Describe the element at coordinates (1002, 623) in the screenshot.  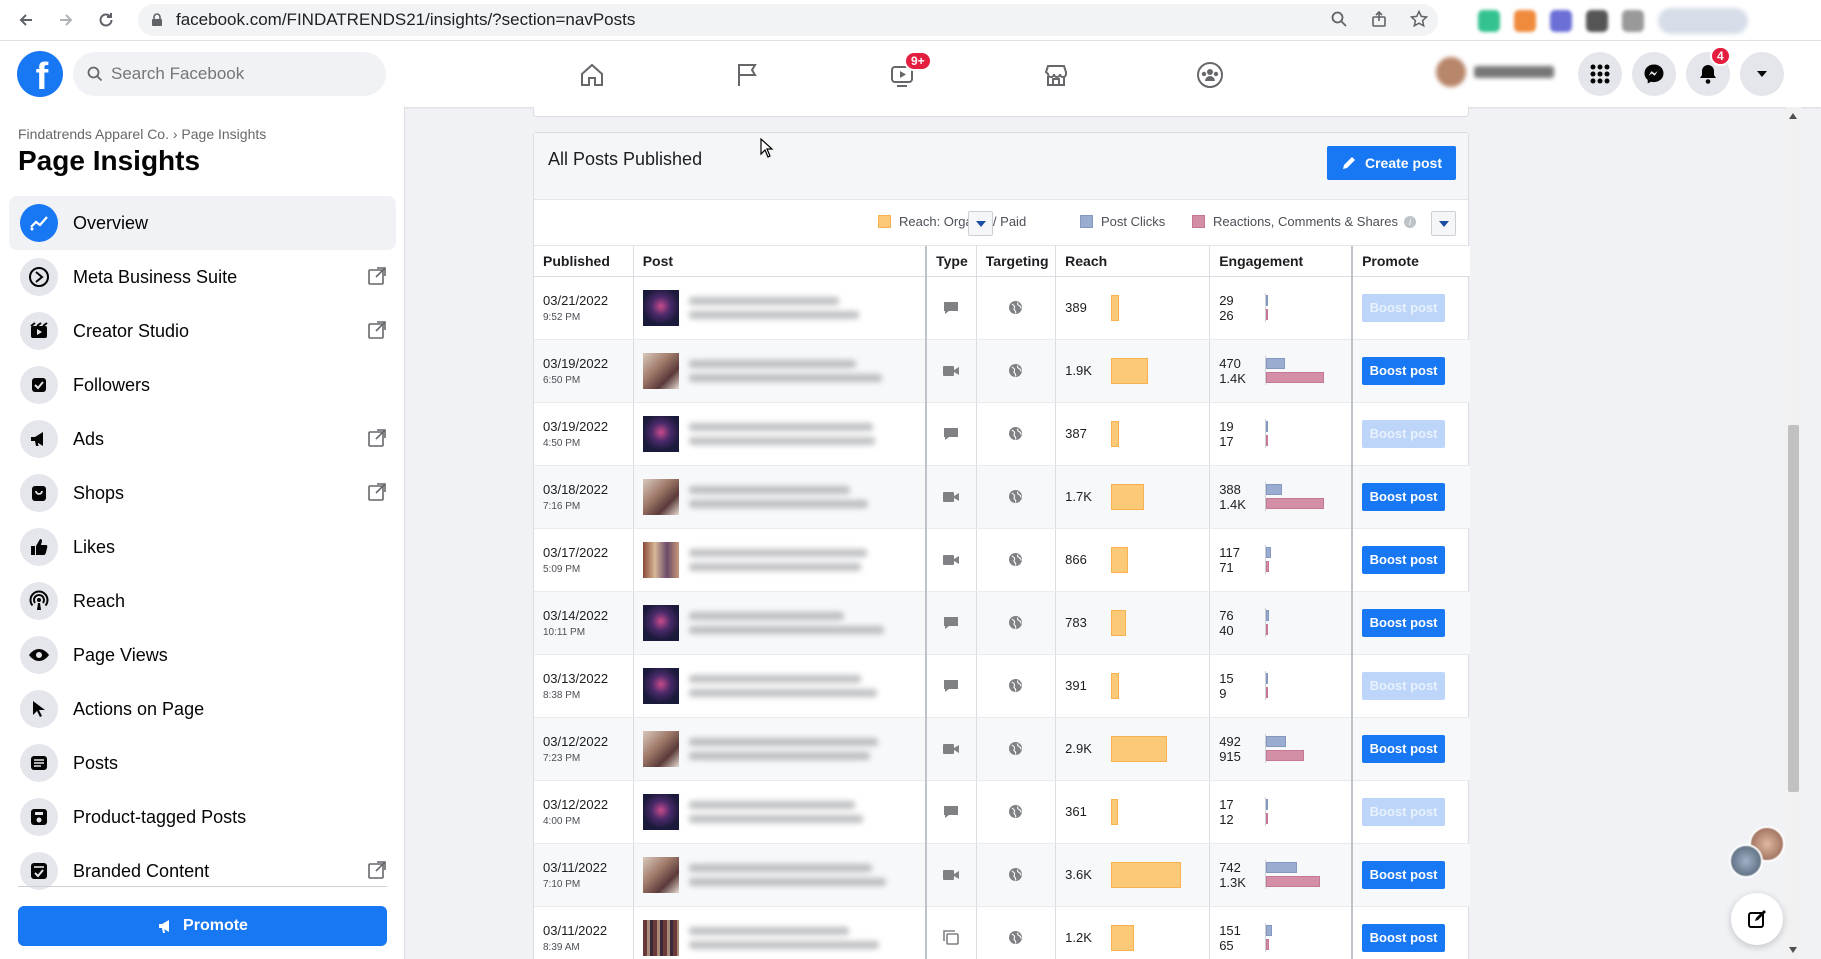
I see `table-row: 03/14/2022 10:11 PM 783 76 40 Boost post` at that location.